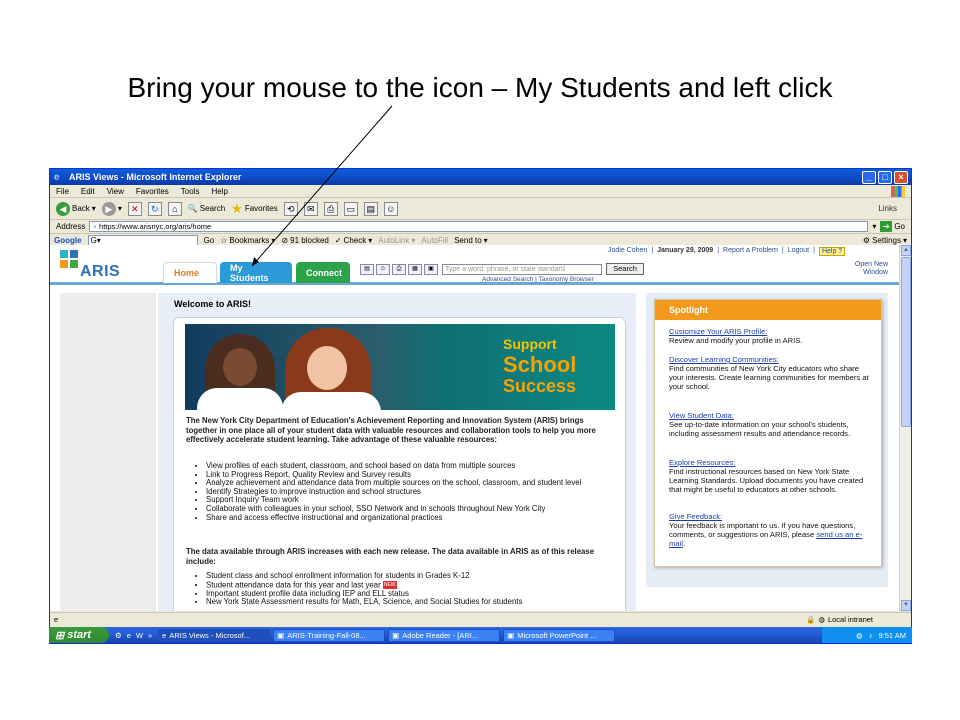 The height and width of the screenshot is (720, 960). What do you see at coordinates (261, 208) in the screenshot?
I see `favorites-label: Favorites` at bounding box center [261, 208].